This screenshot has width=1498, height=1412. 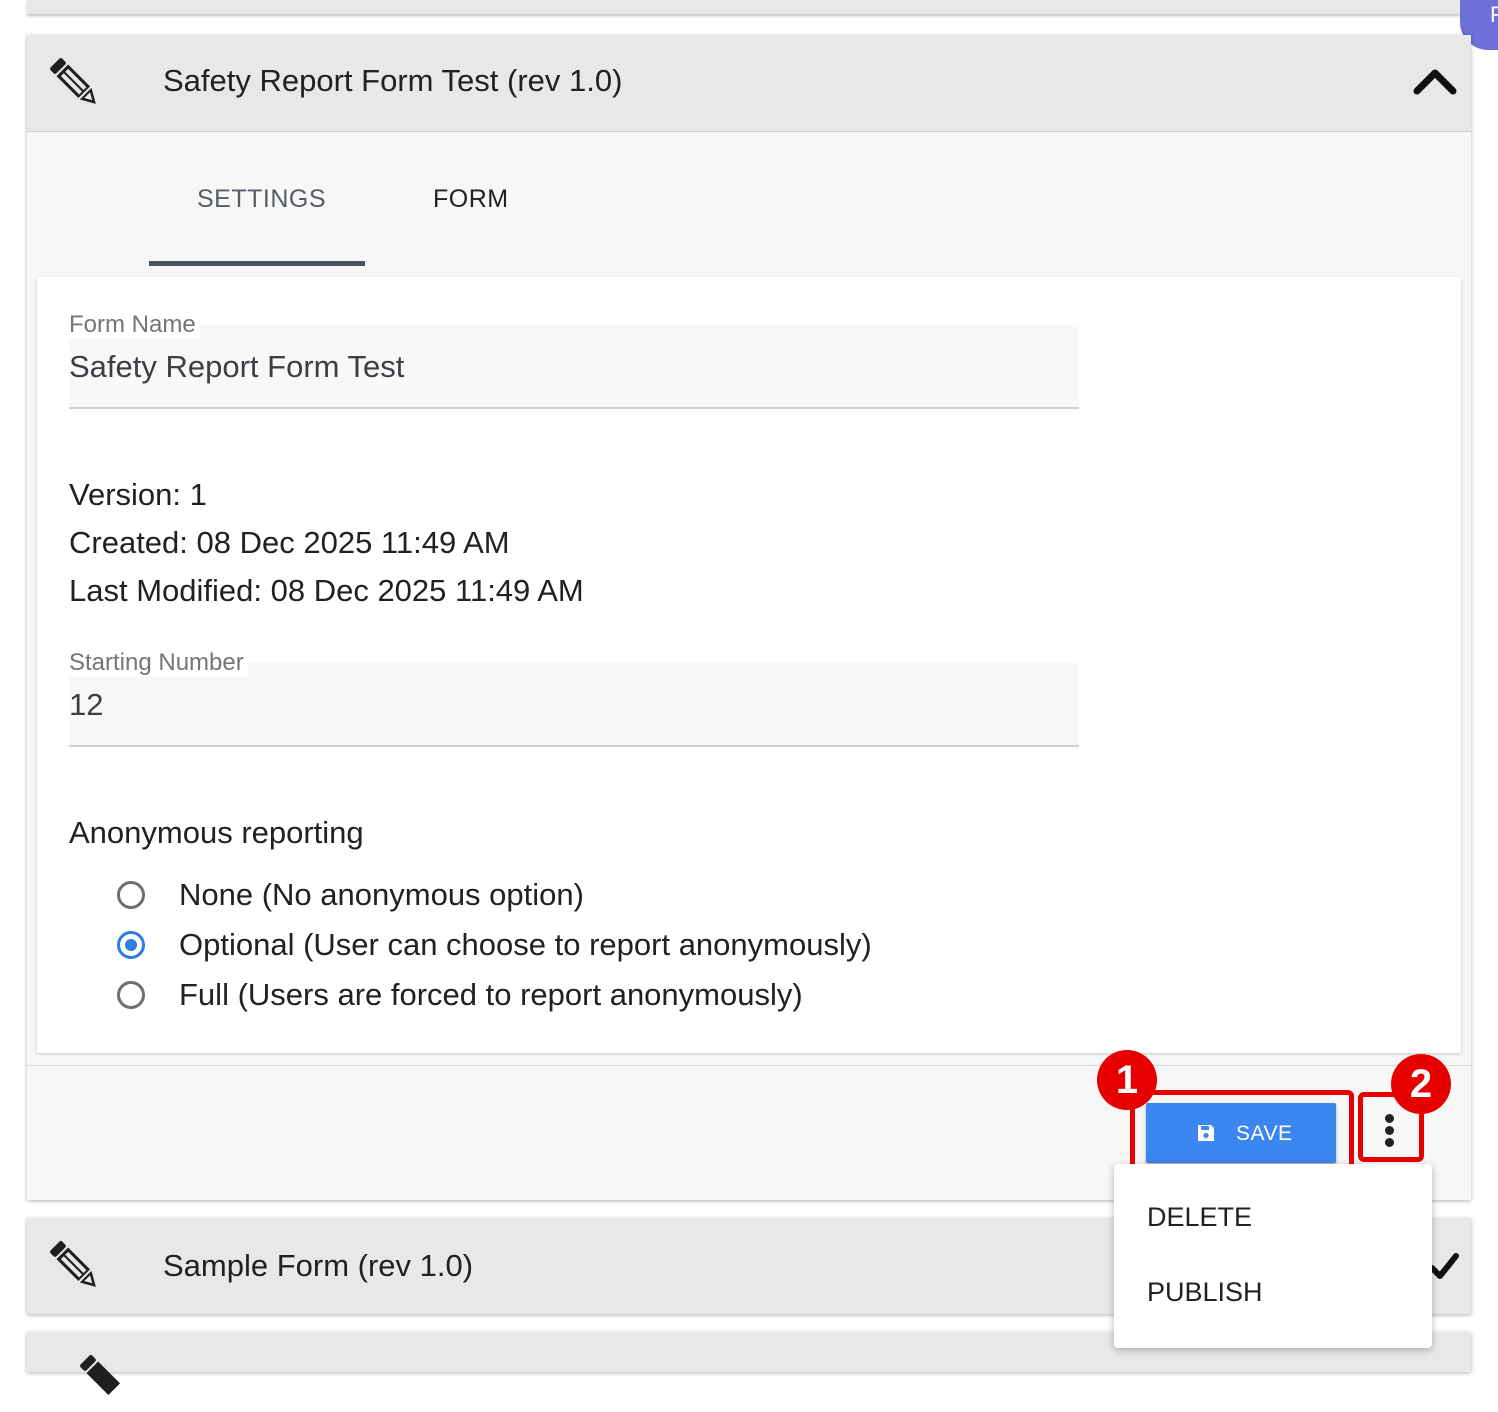 What do you see at coordinates (1444, 1266) in the screenshot?
I see `check-icon` at bounding box center [1444, 1266].